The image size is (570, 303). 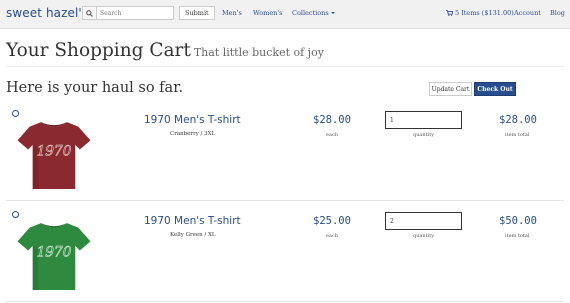 What do you see at coordinates (285, 66) in the screenshot?
I see `header-divider` at bounding box center [285, 66].